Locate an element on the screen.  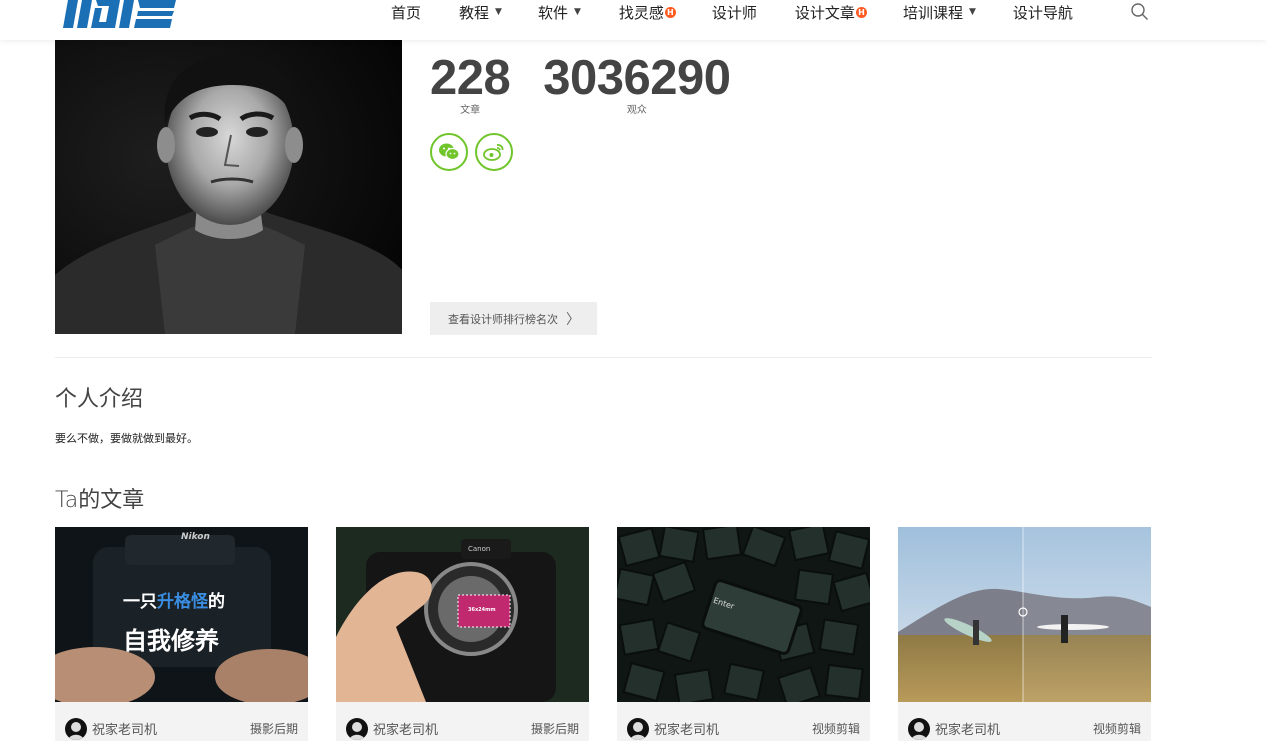
nav-label: 首页 is located at coordinates (406, 12).